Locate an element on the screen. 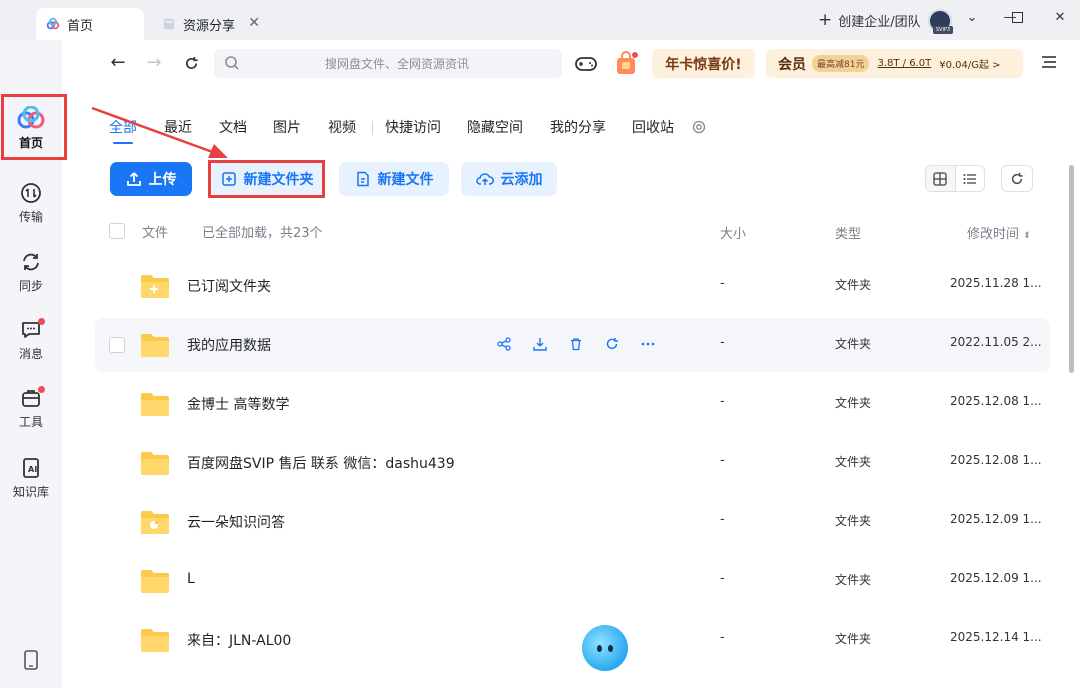  tab-settings-button is located at coordinates (699, 129).